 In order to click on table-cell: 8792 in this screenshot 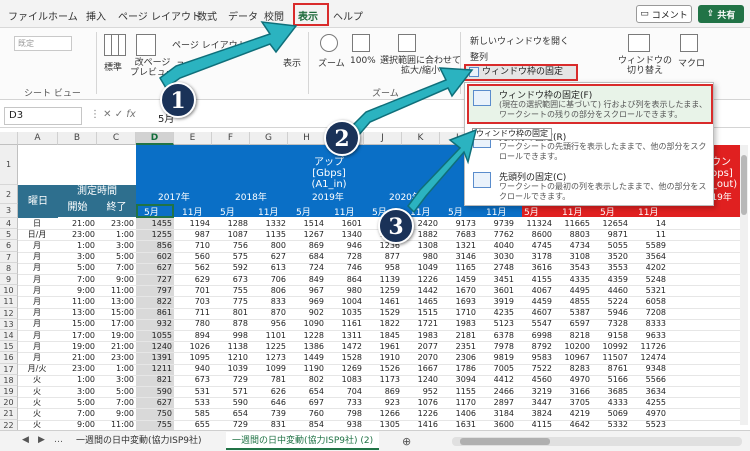, I will do `click(535, 347)`.